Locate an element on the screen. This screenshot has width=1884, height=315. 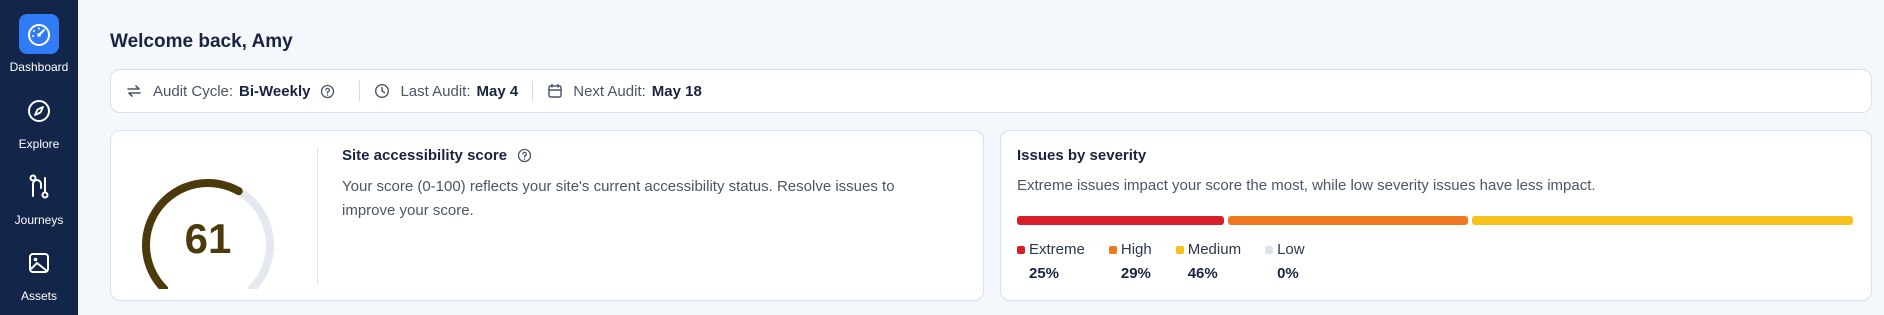
issues-card-title: Issues by severity is located at coordinates (1082, 155).